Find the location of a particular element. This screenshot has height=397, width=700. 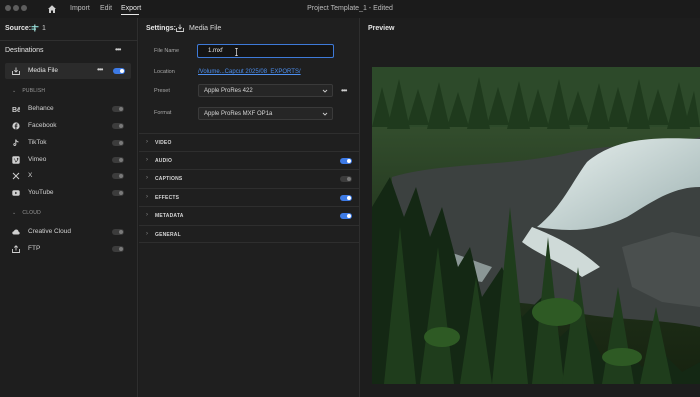

destinations-title: Destinations is located at coordinates (24, 50).